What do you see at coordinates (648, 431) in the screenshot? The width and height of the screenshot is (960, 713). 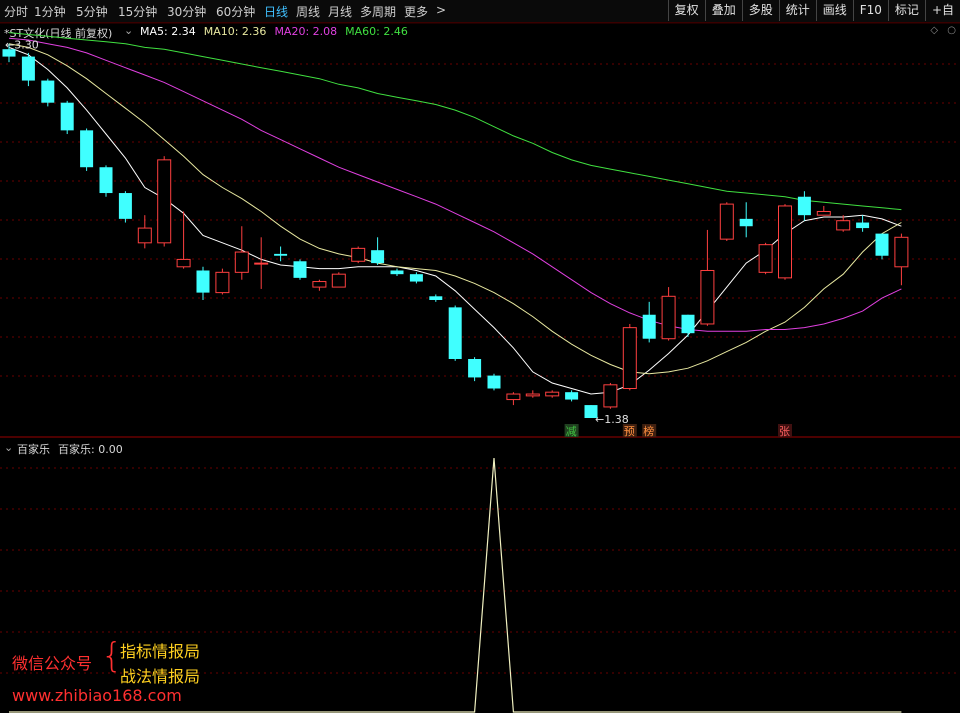 I see `signal-tag-text: 榜` at bounding box center [648, 431].